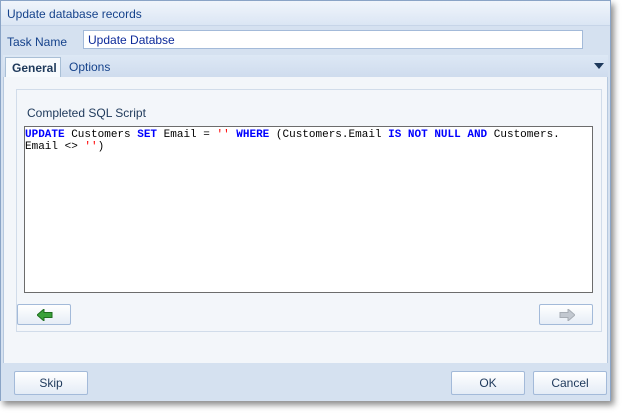 The height and width of the screenshot is (413, 627). I want to click on sql-keyword: IS NOT NULL, so click(424, 135).